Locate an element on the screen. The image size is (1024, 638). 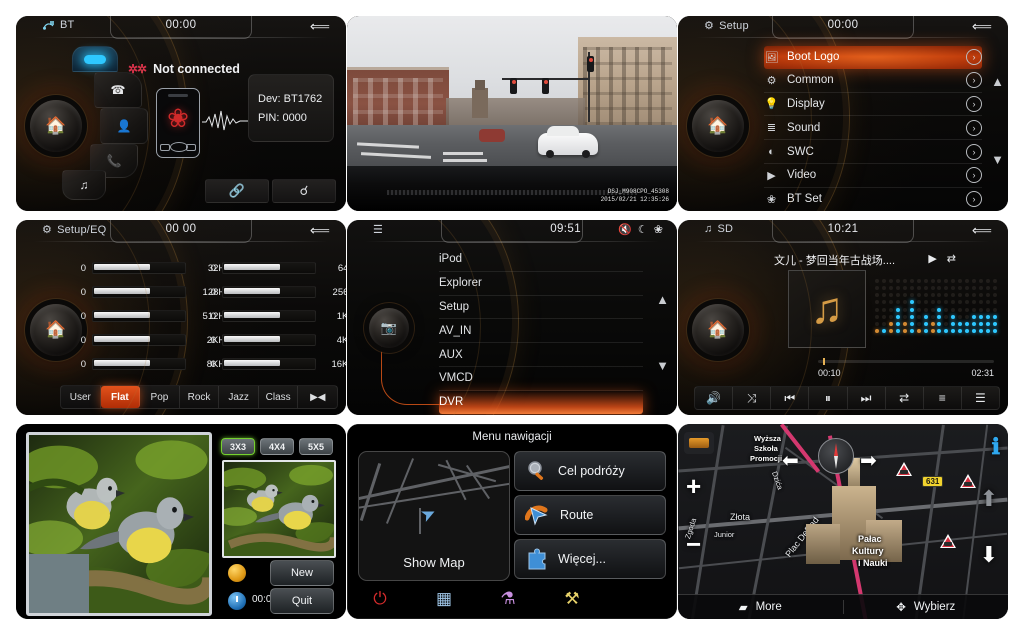
source-item-ipod: iPod is located at coordinates (541, 260).